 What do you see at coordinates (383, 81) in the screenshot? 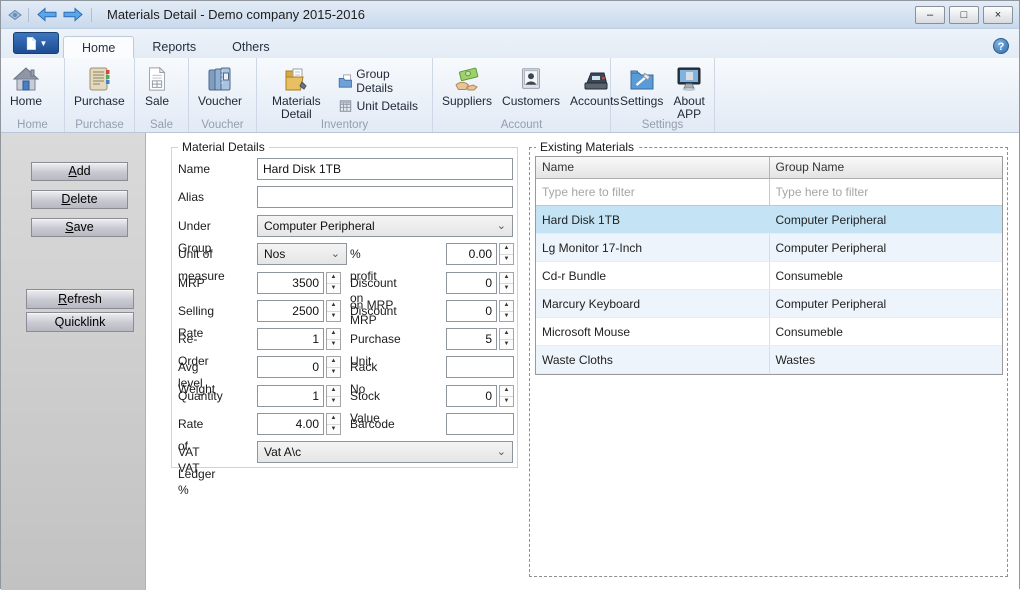
I see `group-details-button: Group Details` at bounding box center [383, 81].